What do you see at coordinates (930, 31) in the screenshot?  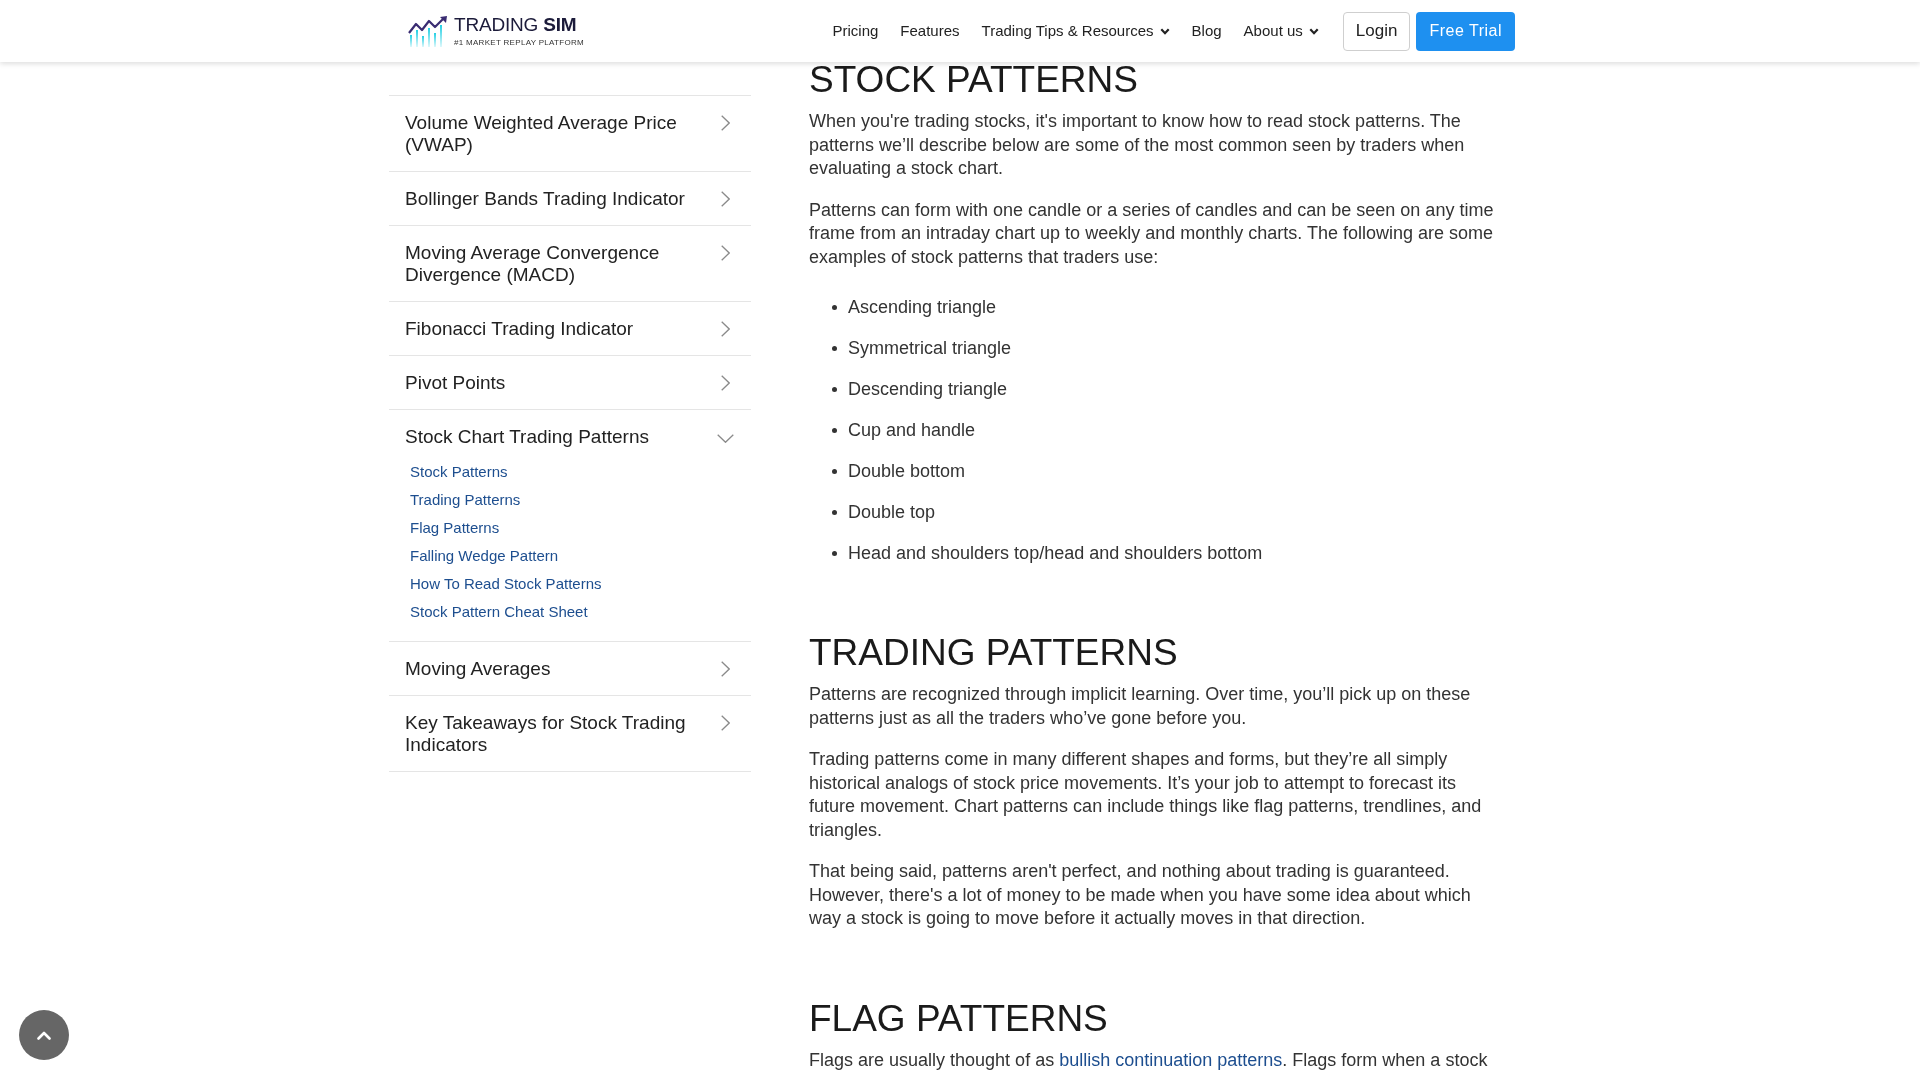 I see `nav-link: Features` at bounding box center [930, 31].